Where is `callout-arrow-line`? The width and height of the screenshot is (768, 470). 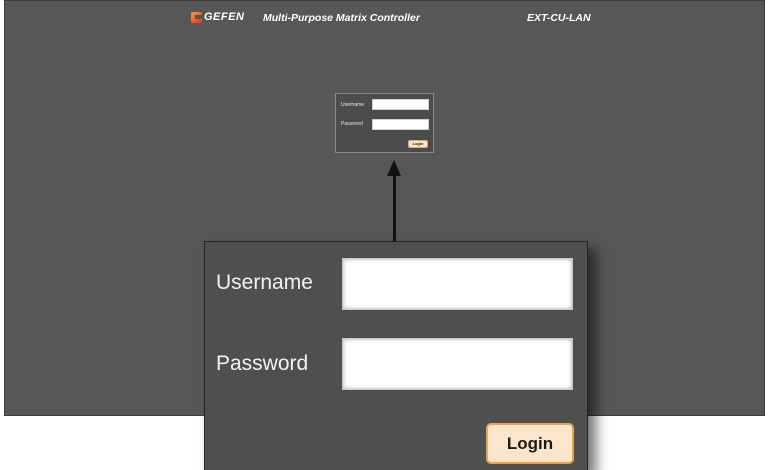 callout-arrow-line is located at coordinates (394, 209).